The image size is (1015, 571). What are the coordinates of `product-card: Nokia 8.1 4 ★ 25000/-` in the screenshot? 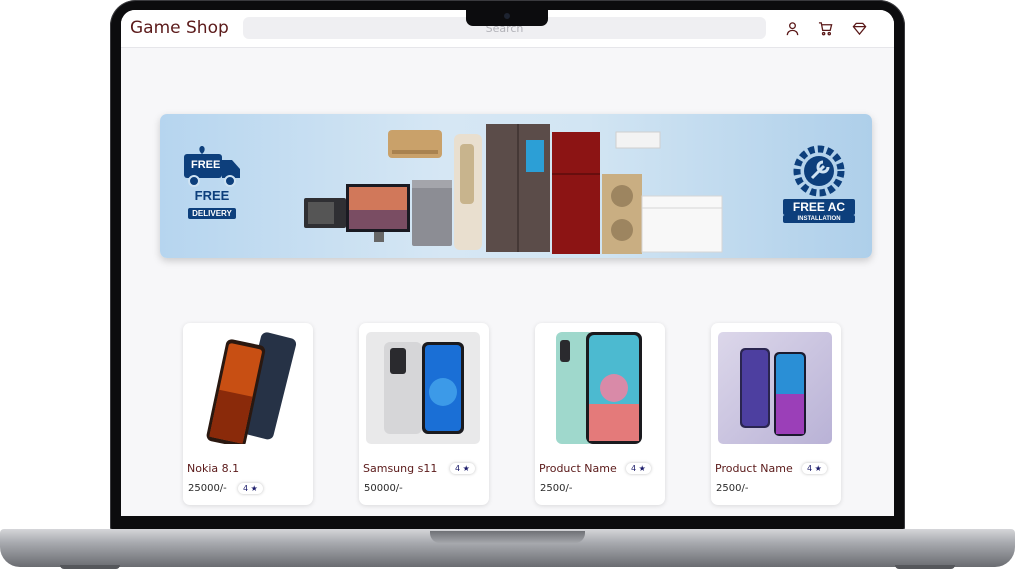 It's located at (248, 414).